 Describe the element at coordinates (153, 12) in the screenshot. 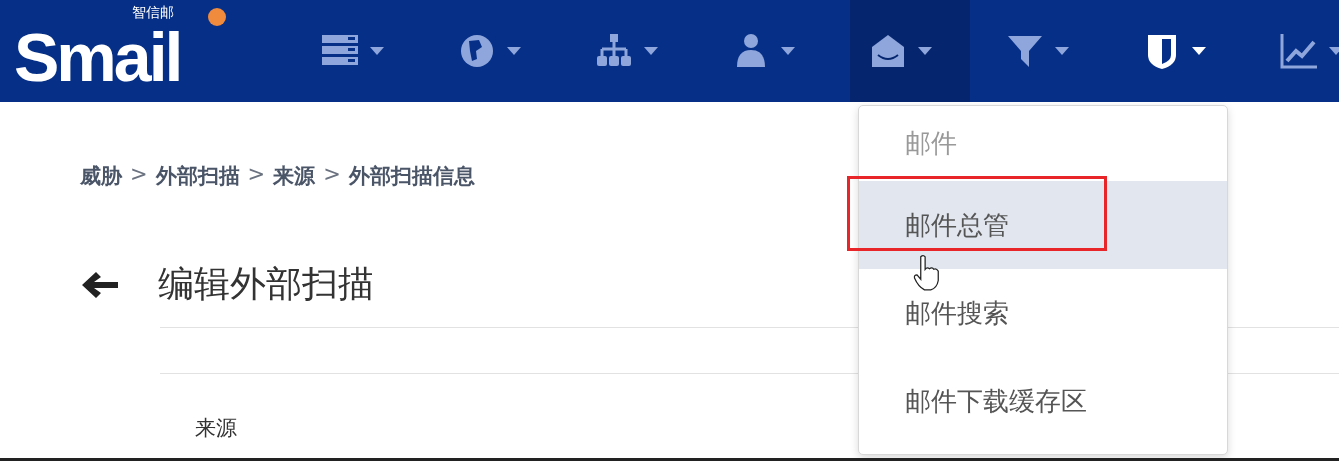

I see `logo-subtitle: 智信邮` at that location.